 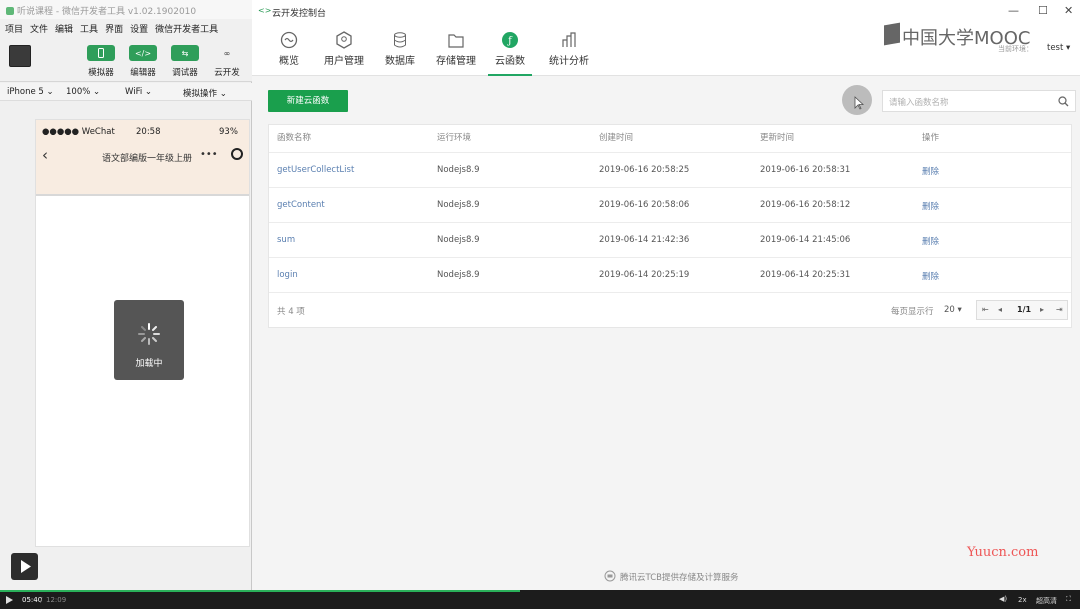 What do you see at coordinates (138, 92) in the screenshot?
I see `network-select: WiFi ⌄` at bounding box center [138, 92].